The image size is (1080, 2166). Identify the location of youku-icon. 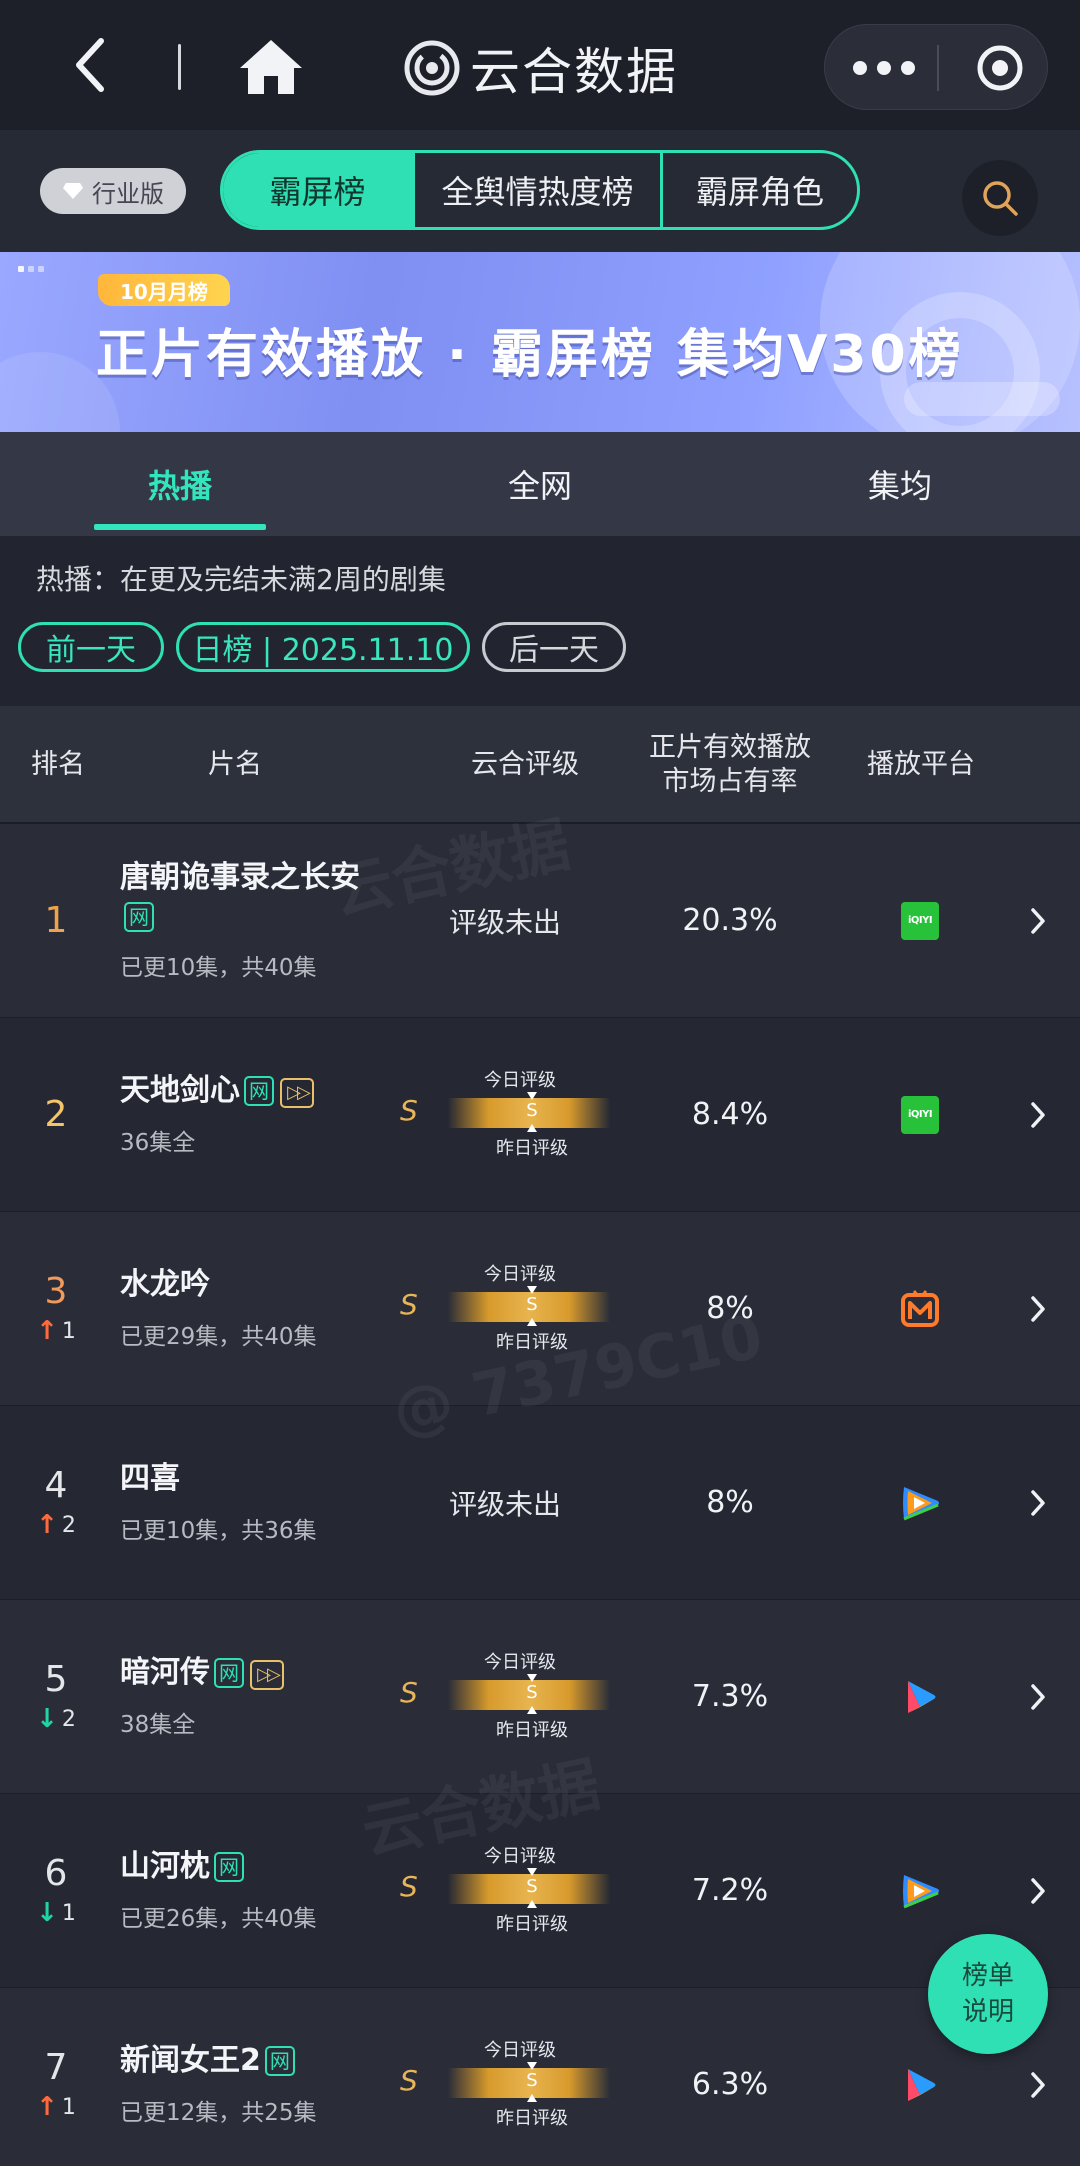
(922, 2084).